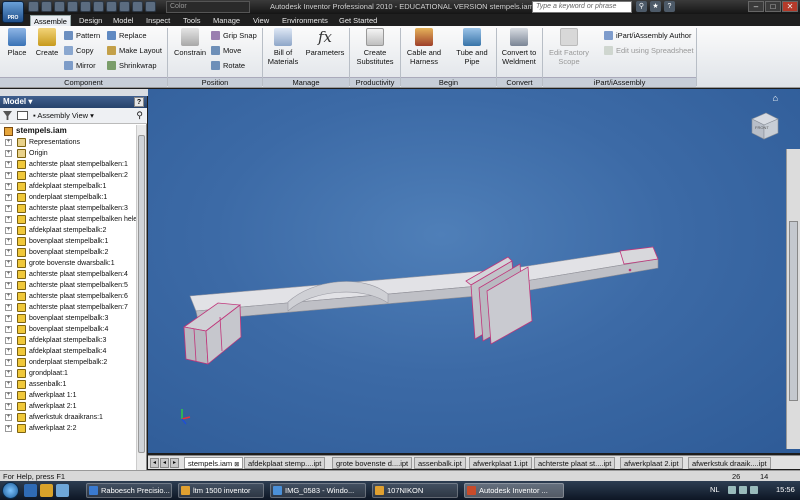 The height and width of the screenshot is (500, 800). I want to click on media-icon, so click(62, 490).